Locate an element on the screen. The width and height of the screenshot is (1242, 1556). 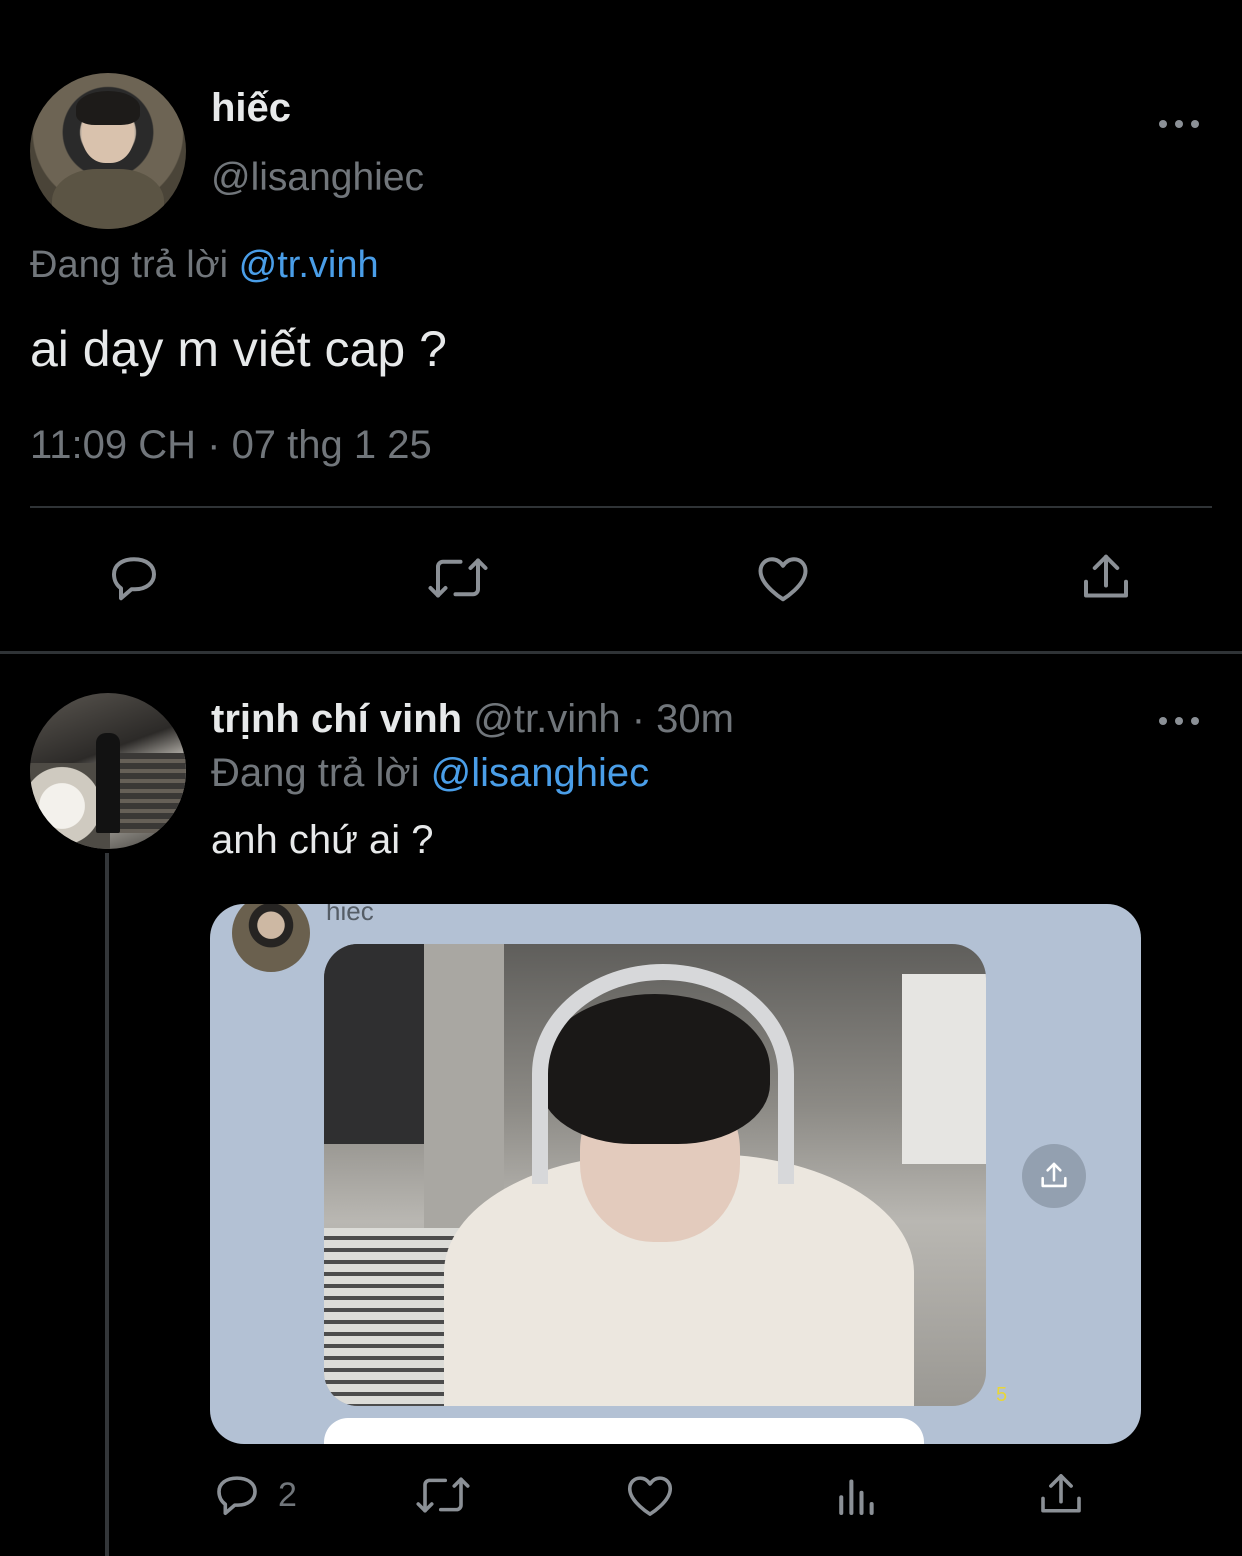
main-tweet-timestamp: 11:09 CH · 07 thg 1 25 is located at coordinates (231, 445).